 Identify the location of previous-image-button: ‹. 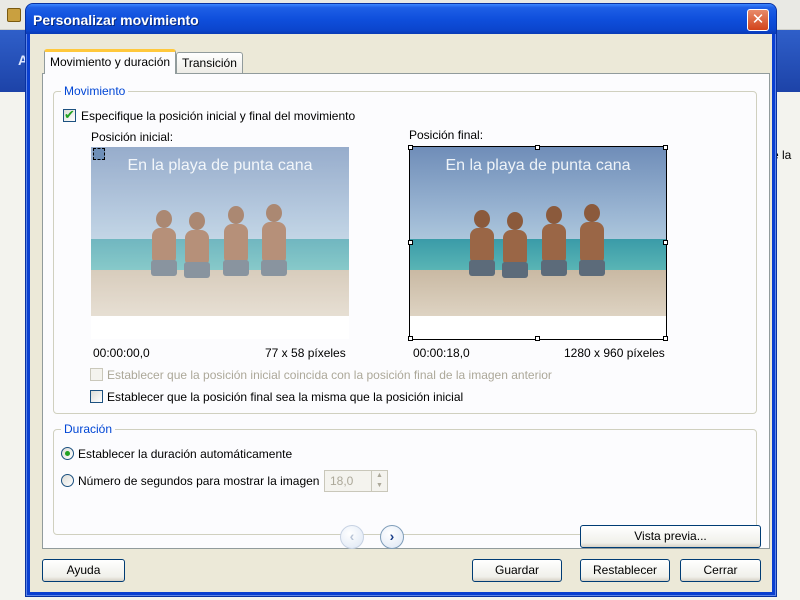
(352, 537).